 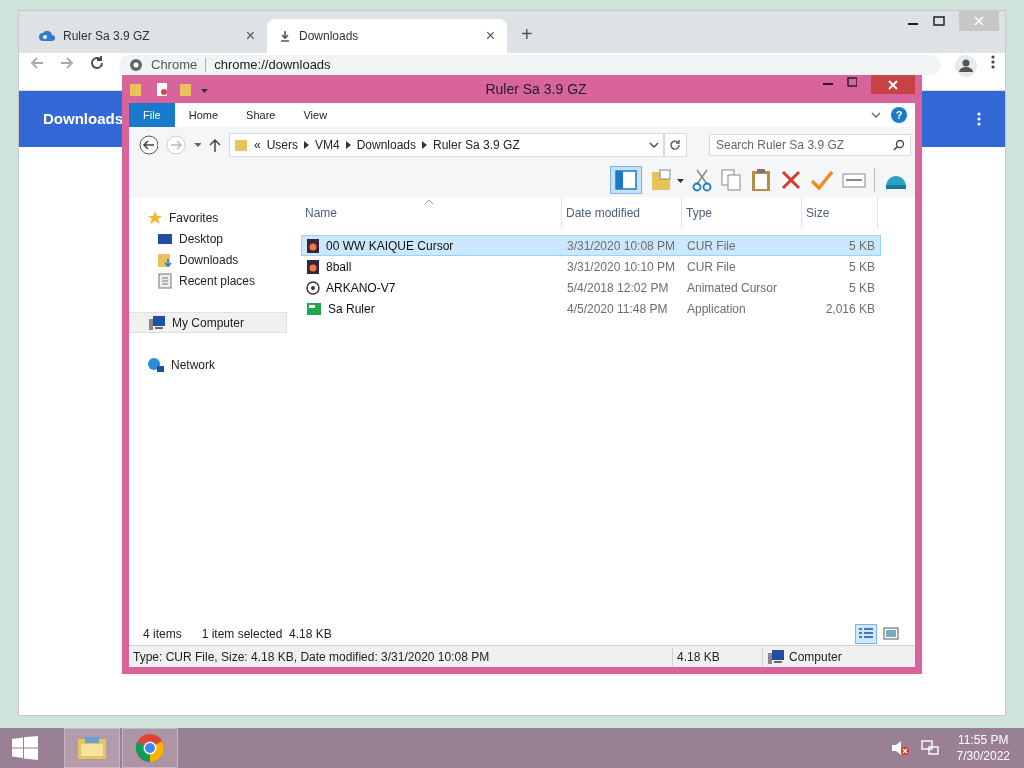 What do you see at coordinates (390, 246) in the screenshot?
I see `file-name: 00 WW KAIQUE Cursor` at bounding box center [390, 246].